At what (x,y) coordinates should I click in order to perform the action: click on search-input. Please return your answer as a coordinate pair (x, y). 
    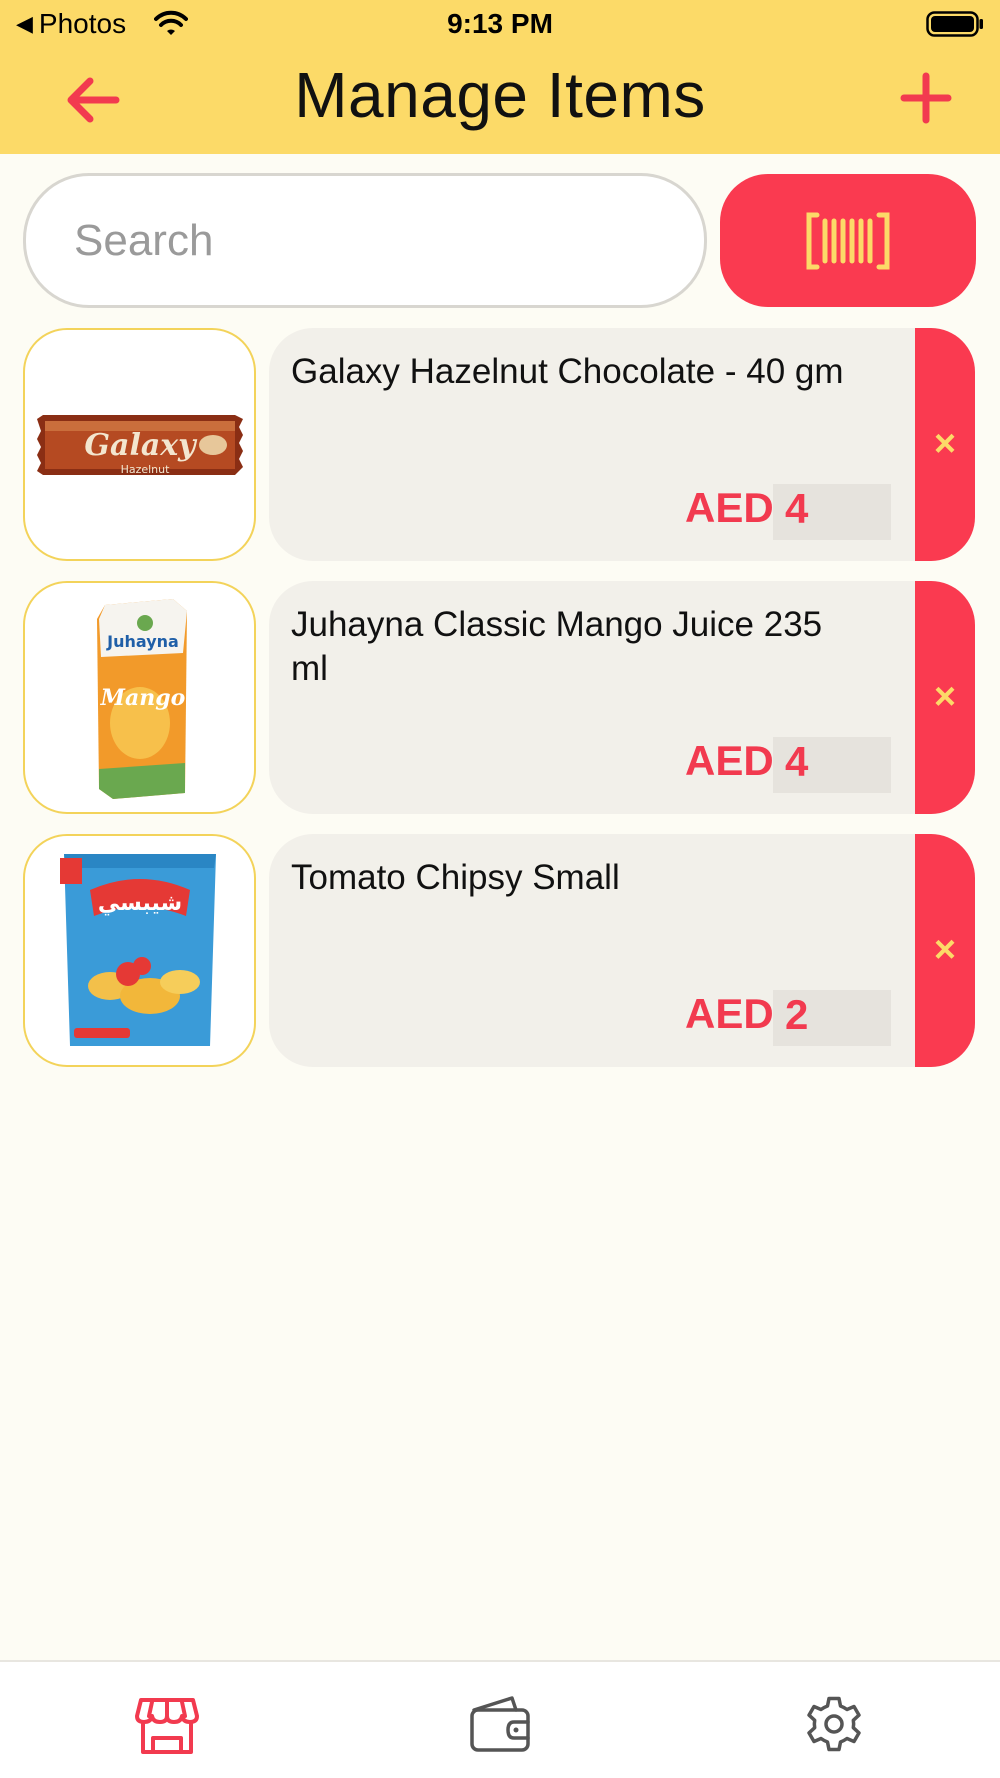
    Looking at the image, I should click on (365, 240).